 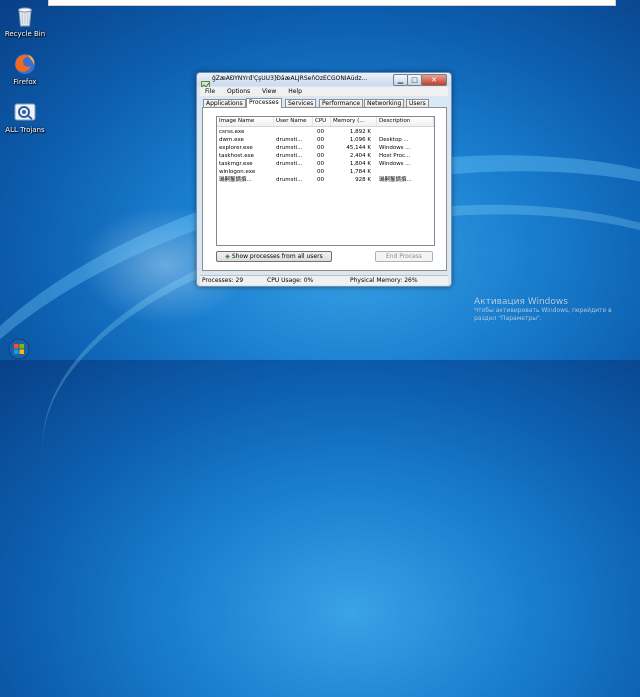 I want to click on trojans-icon, so click(x=25, y=112).